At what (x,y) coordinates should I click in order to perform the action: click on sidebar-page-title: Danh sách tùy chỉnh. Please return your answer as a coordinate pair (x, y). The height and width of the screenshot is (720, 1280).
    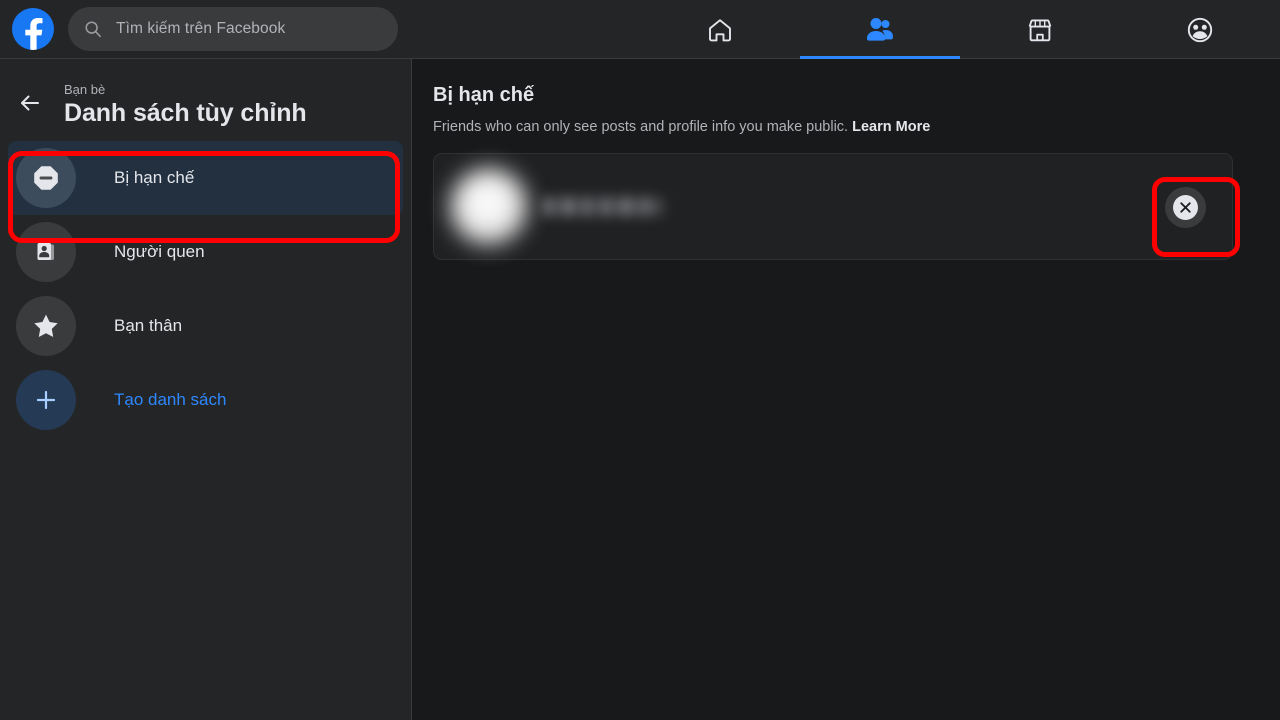
    Looking at the image, I should click on (185, 113).